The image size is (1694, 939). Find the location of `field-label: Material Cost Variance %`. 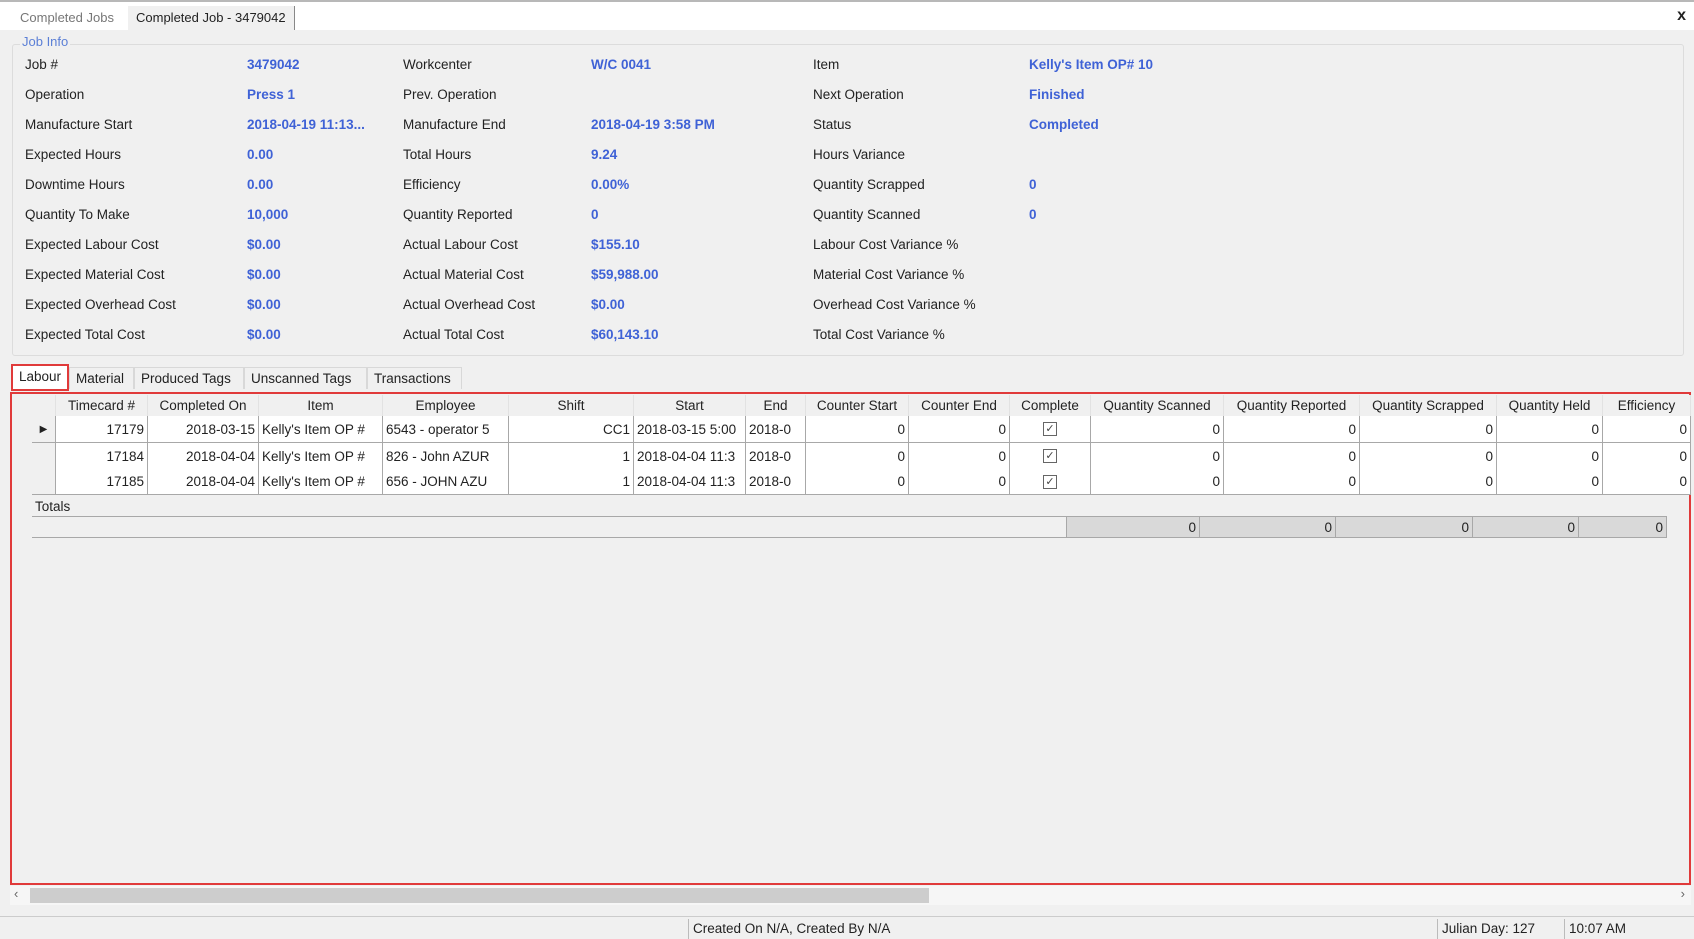

field-label: Material Cost Variance % is located at coordinates (889, 274).